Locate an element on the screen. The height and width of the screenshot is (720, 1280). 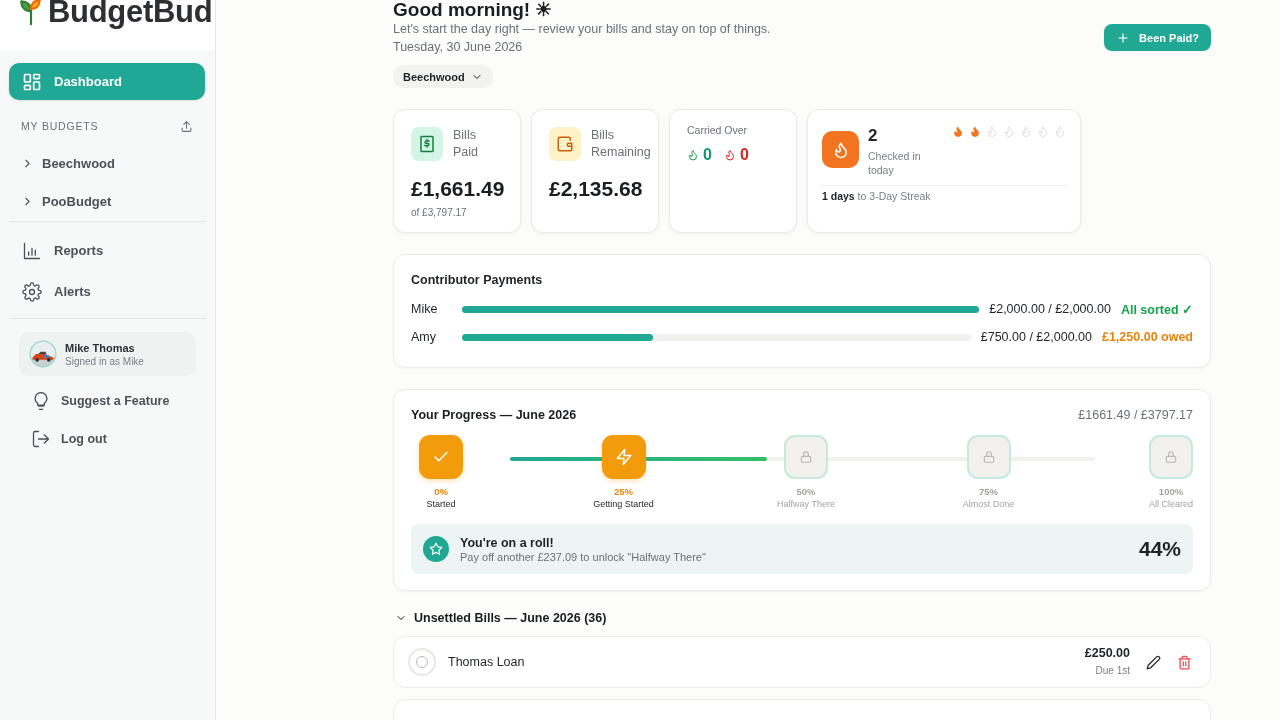
milestone-label: Getting Started is located at coordinates (623, 504).